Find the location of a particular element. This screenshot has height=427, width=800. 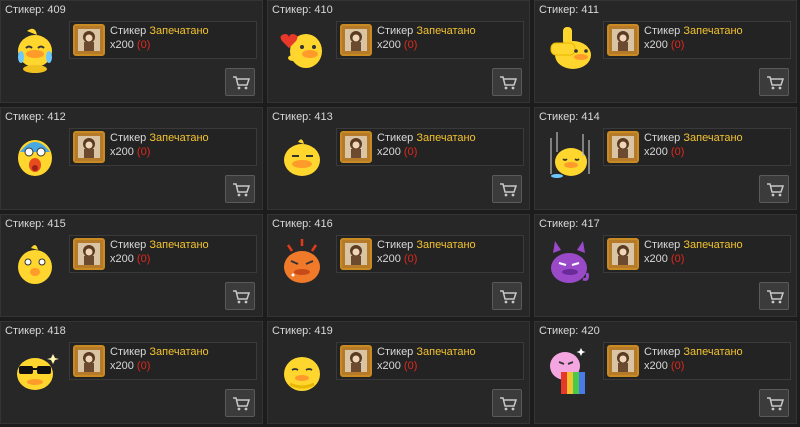

sticker-card: Стикер: 413 Стикер Запечатано x200 (0) is located at coordinates (398, 158).